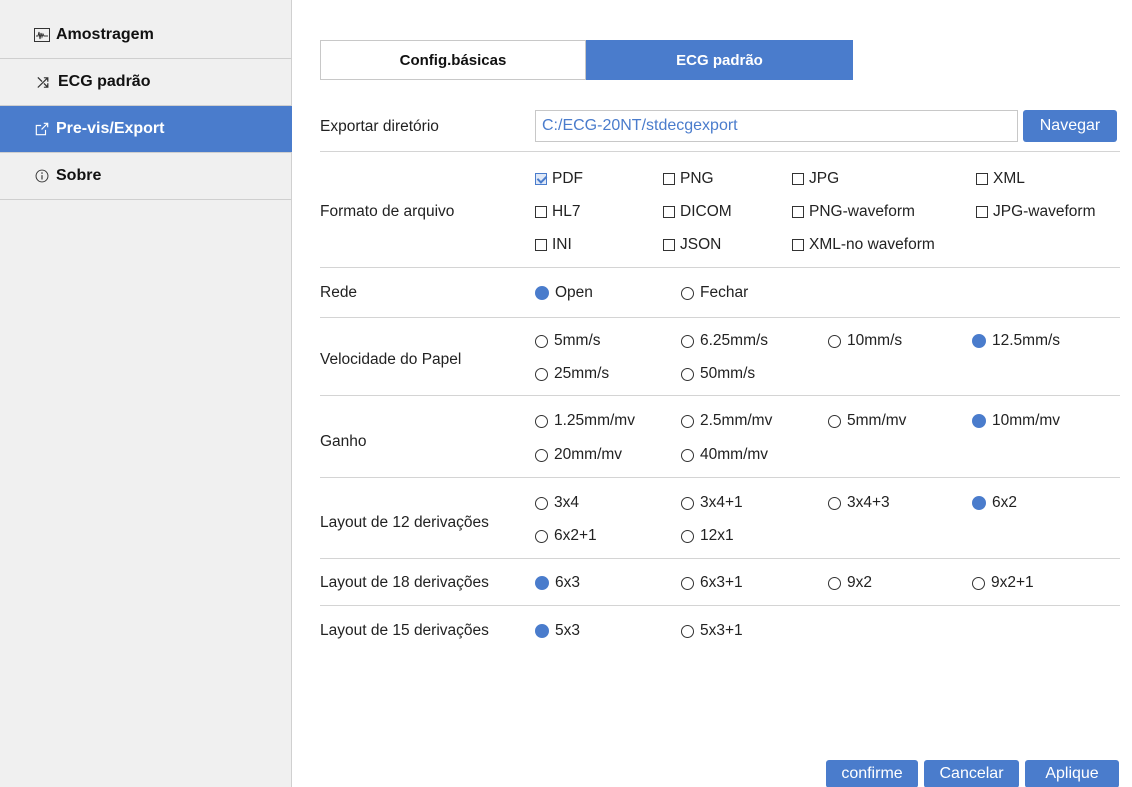  I want to click on speed-option-6-25: 6.25mm/s, so click(724, 341).